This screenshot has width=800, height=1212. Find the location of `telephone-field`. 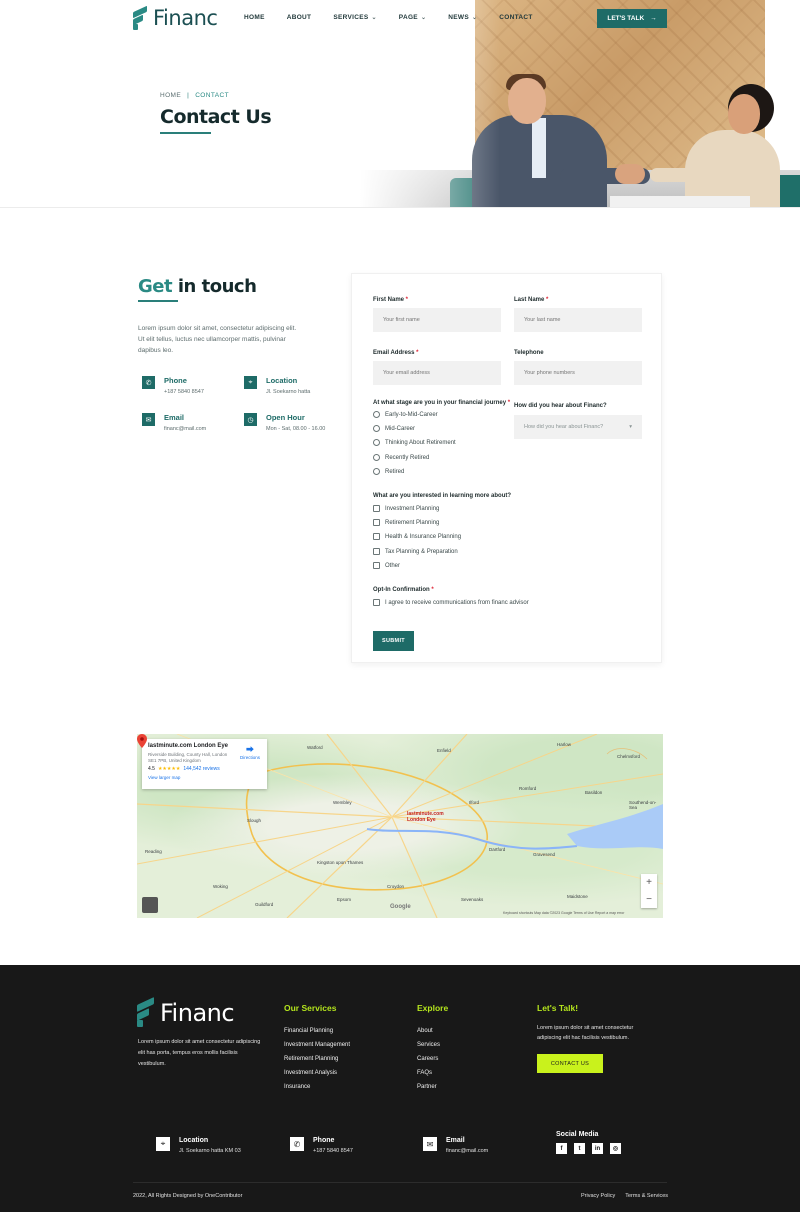

telephone-field is located at coordinates (578, 373).